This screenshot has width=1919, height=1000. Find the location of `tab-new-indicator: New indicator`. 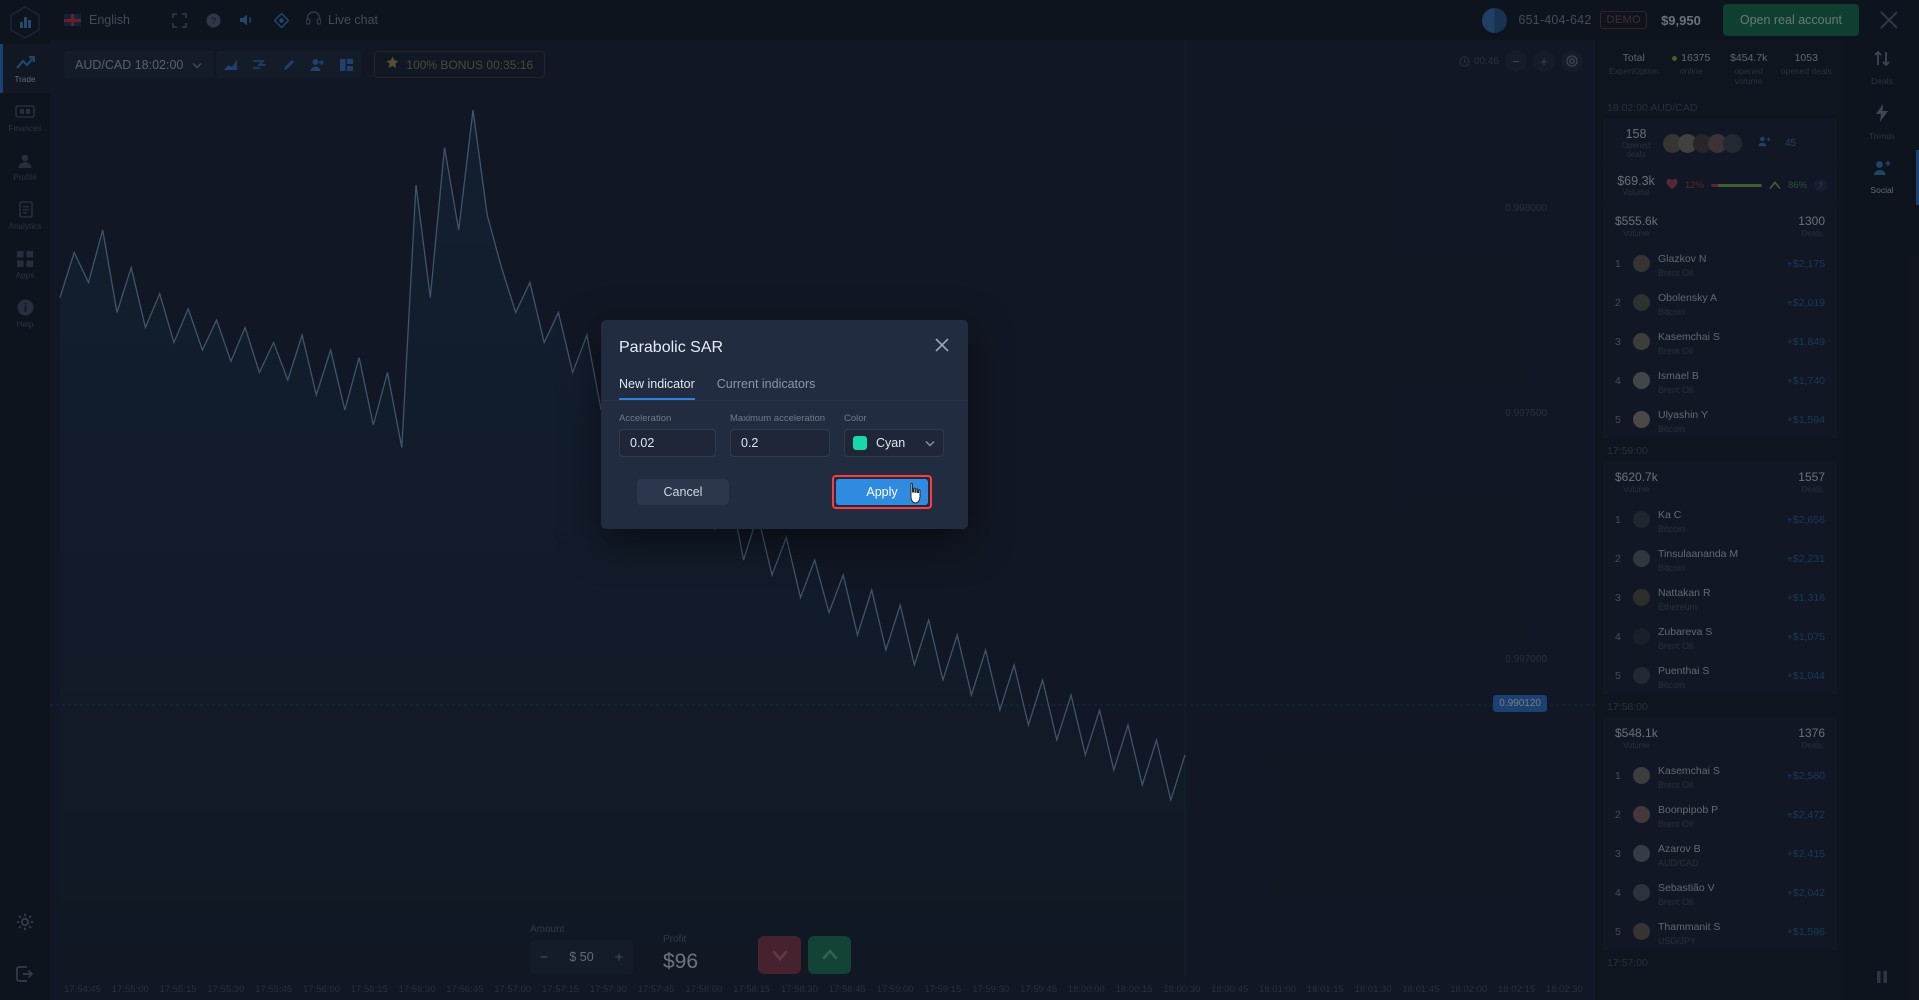

tab-new-indicator: New indicator is located at coordinates (657, 385).